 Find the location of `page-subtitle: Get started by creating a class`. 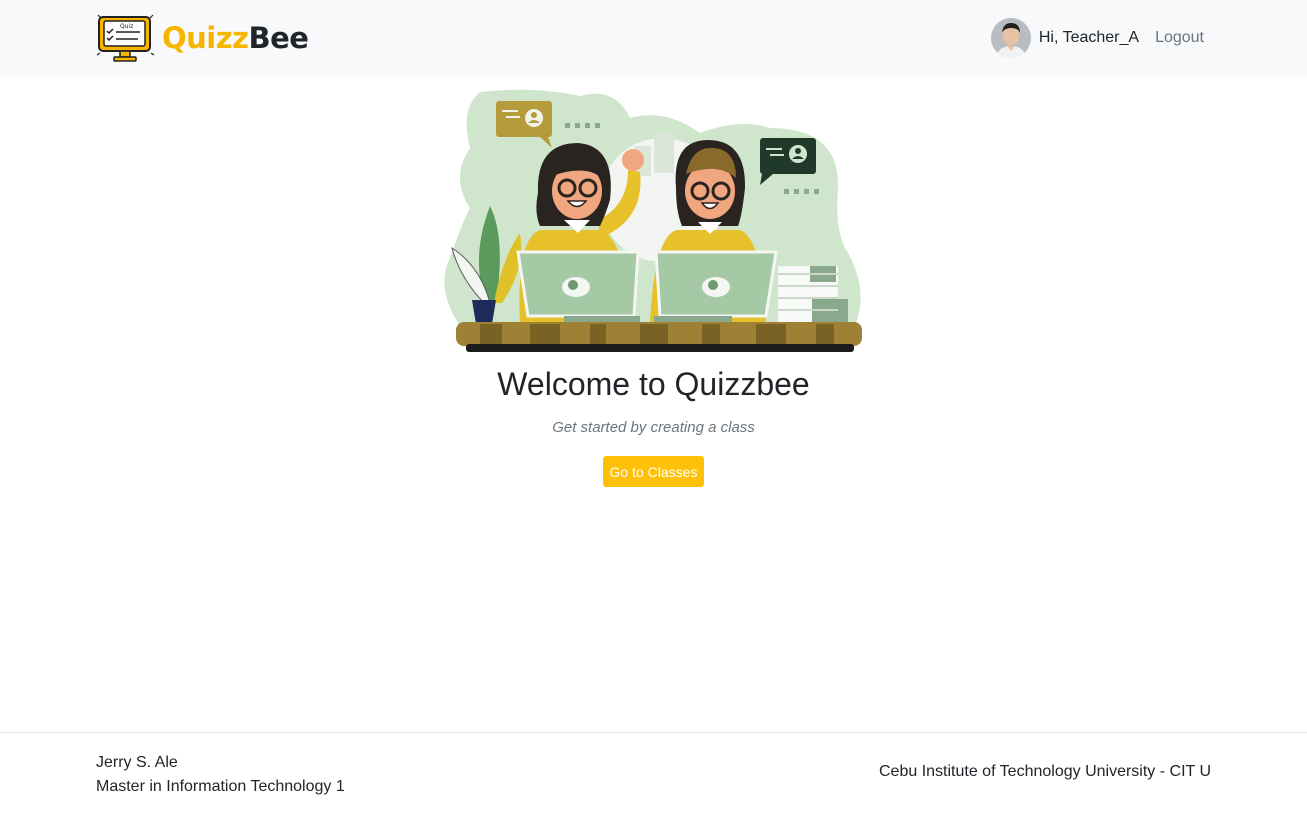

page-subtitle: Get started by creating a class is located at coordinates (653, 427).